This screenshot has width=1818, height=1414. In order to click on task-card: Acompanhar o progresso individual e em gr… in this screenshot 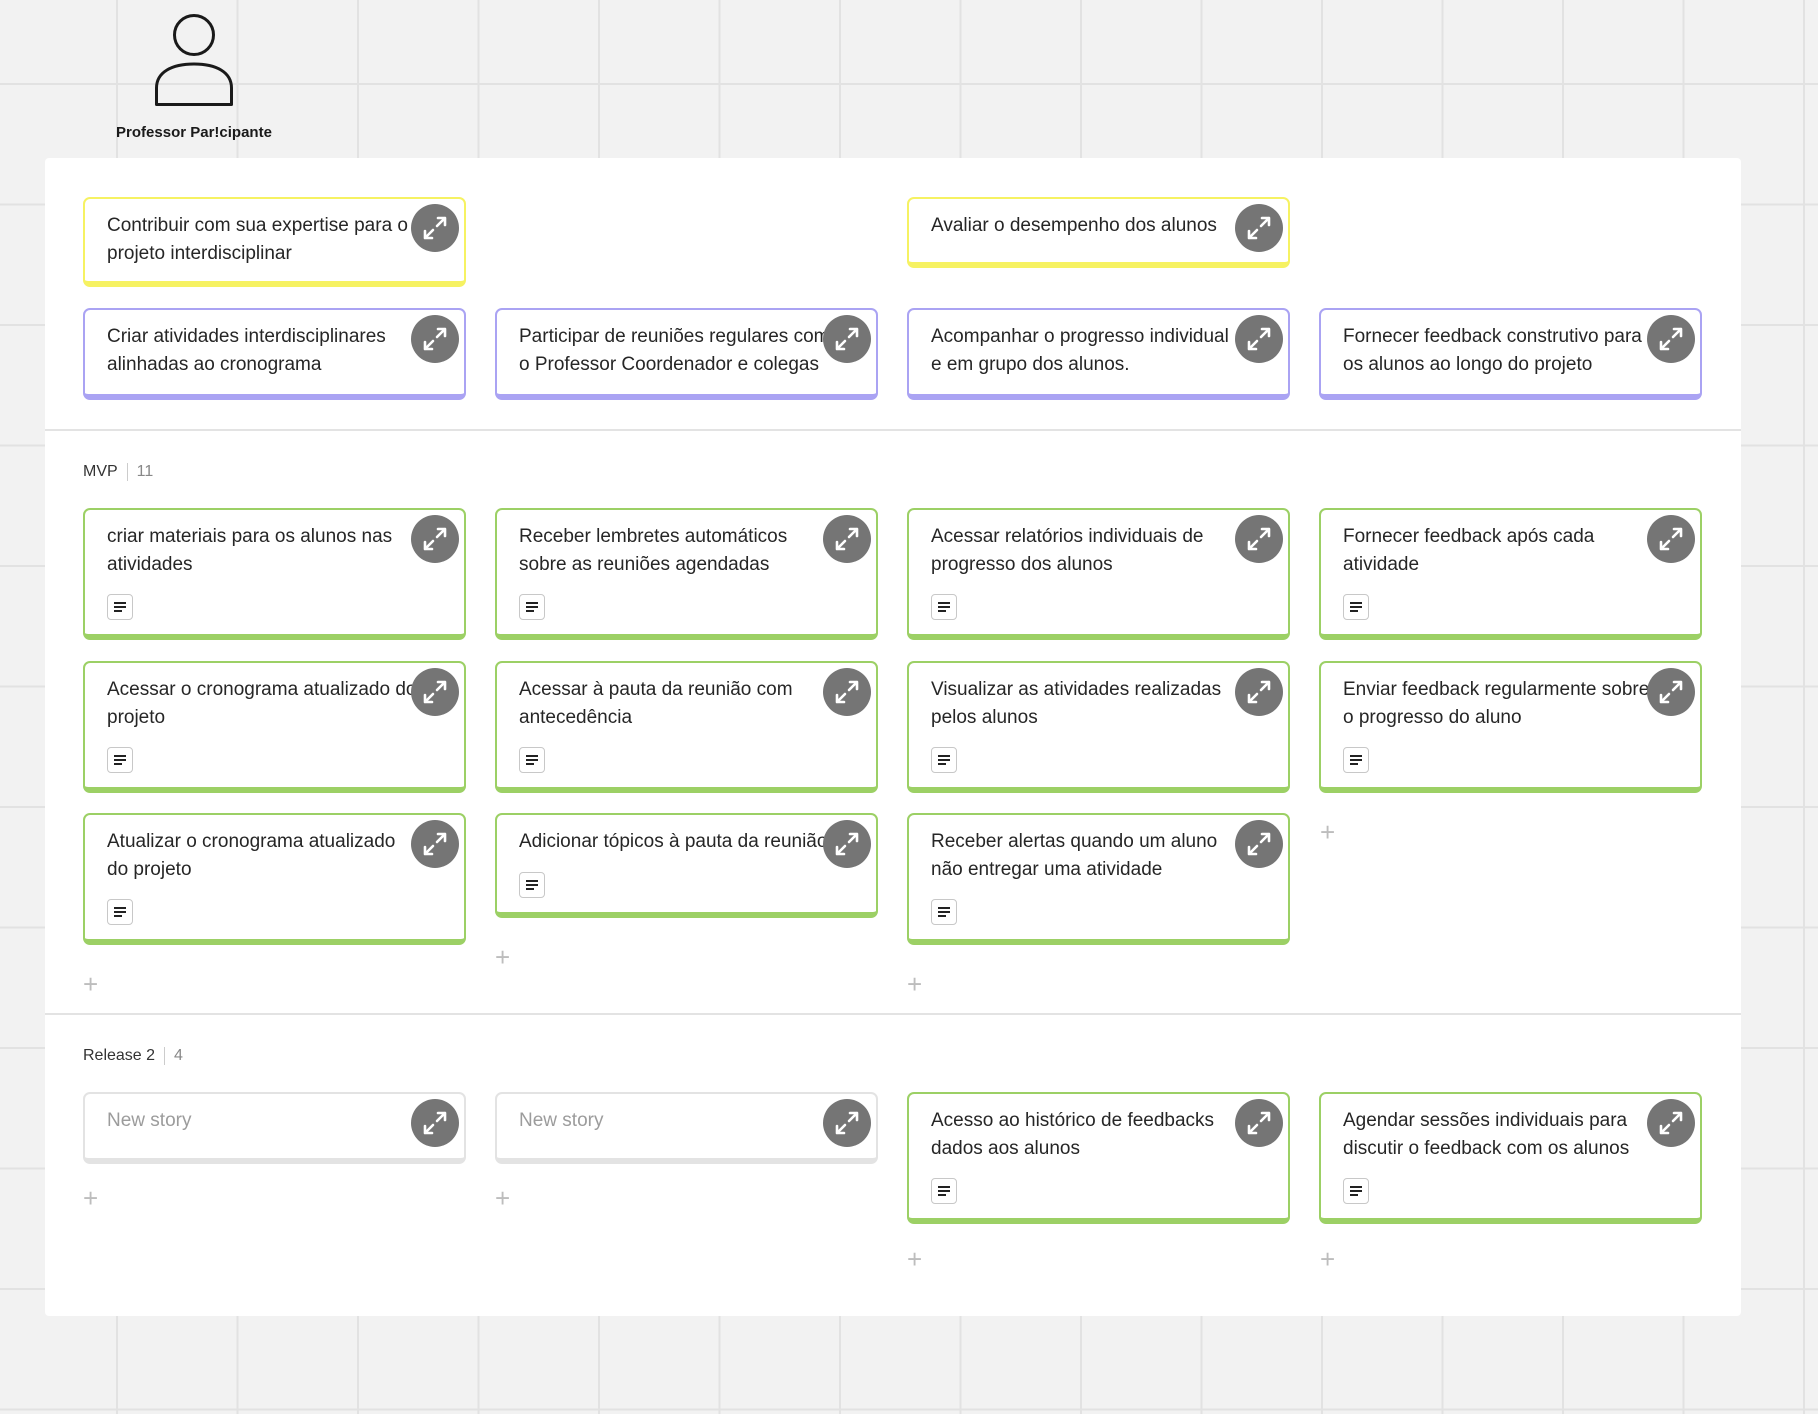, I will do `click(1098, 354)`.